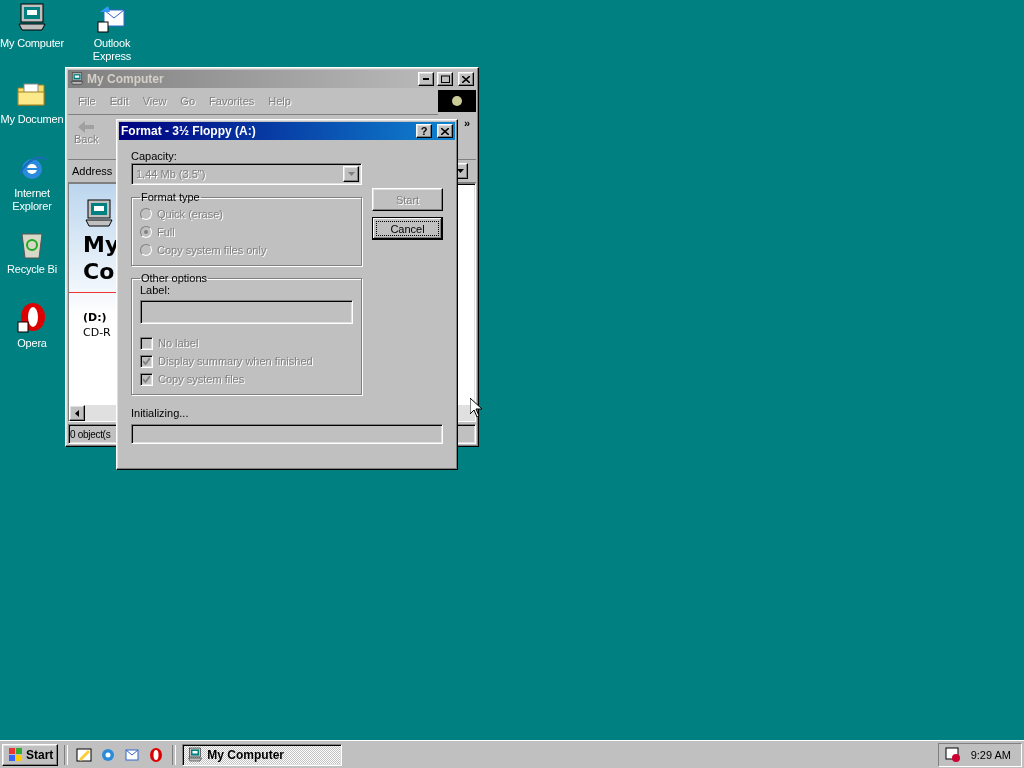 The image size is (1024, 768). I want to click on minimize-icon, so click(426, 79).